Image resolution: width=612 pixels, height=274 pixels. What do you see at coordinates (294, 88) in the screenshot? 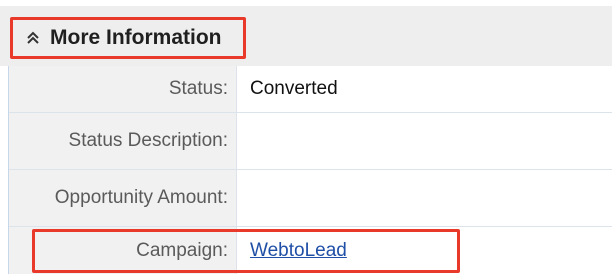
I see `status-value: Converted` at bounding box center [294, 88].